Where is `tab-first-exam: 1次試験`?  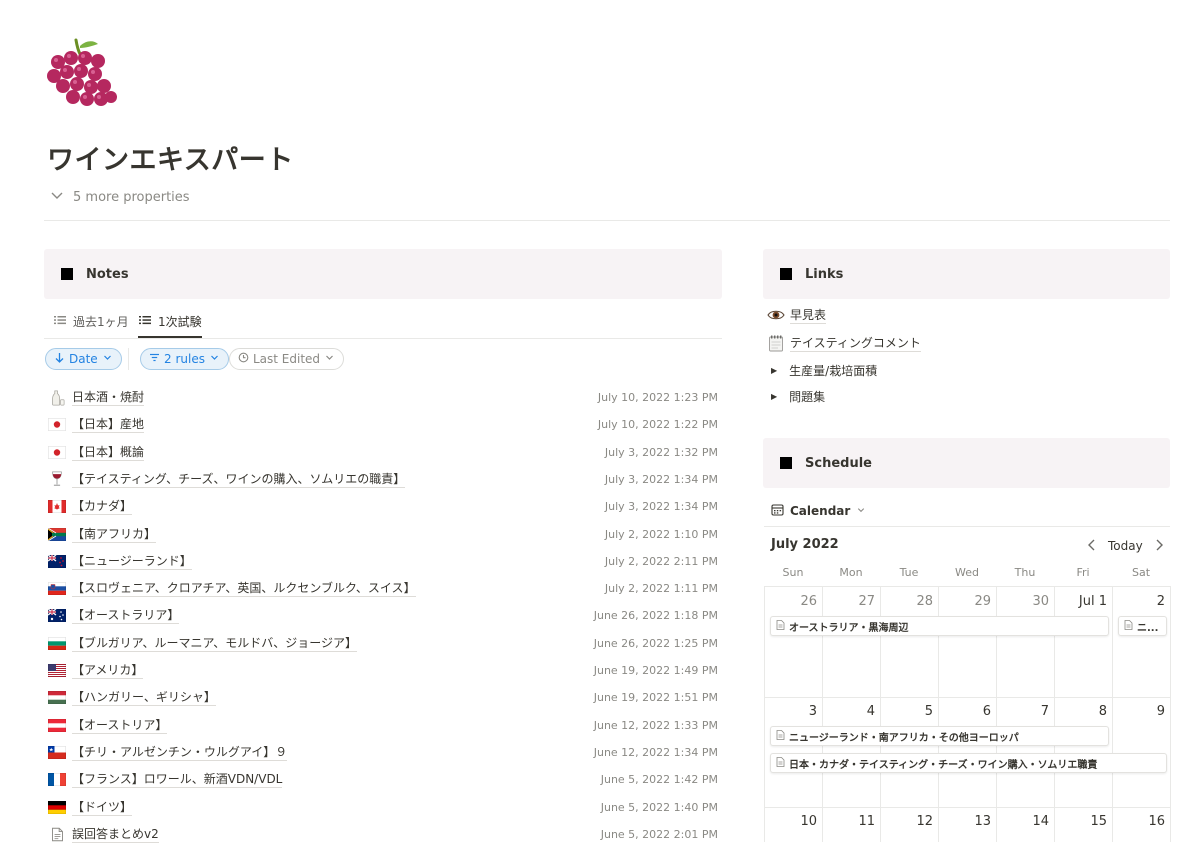 tab-first-exam: 1次試験 is located at coordinates (170, 322).